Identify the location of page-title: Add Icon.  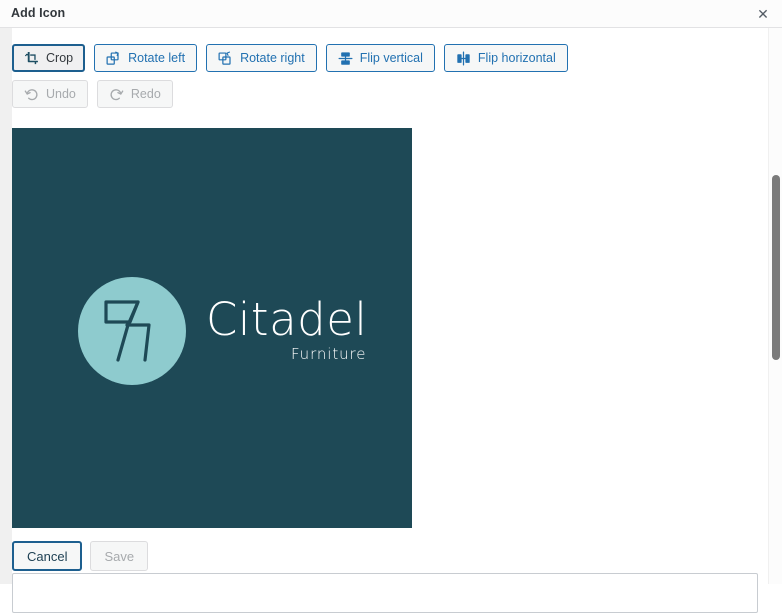
(38, 13).